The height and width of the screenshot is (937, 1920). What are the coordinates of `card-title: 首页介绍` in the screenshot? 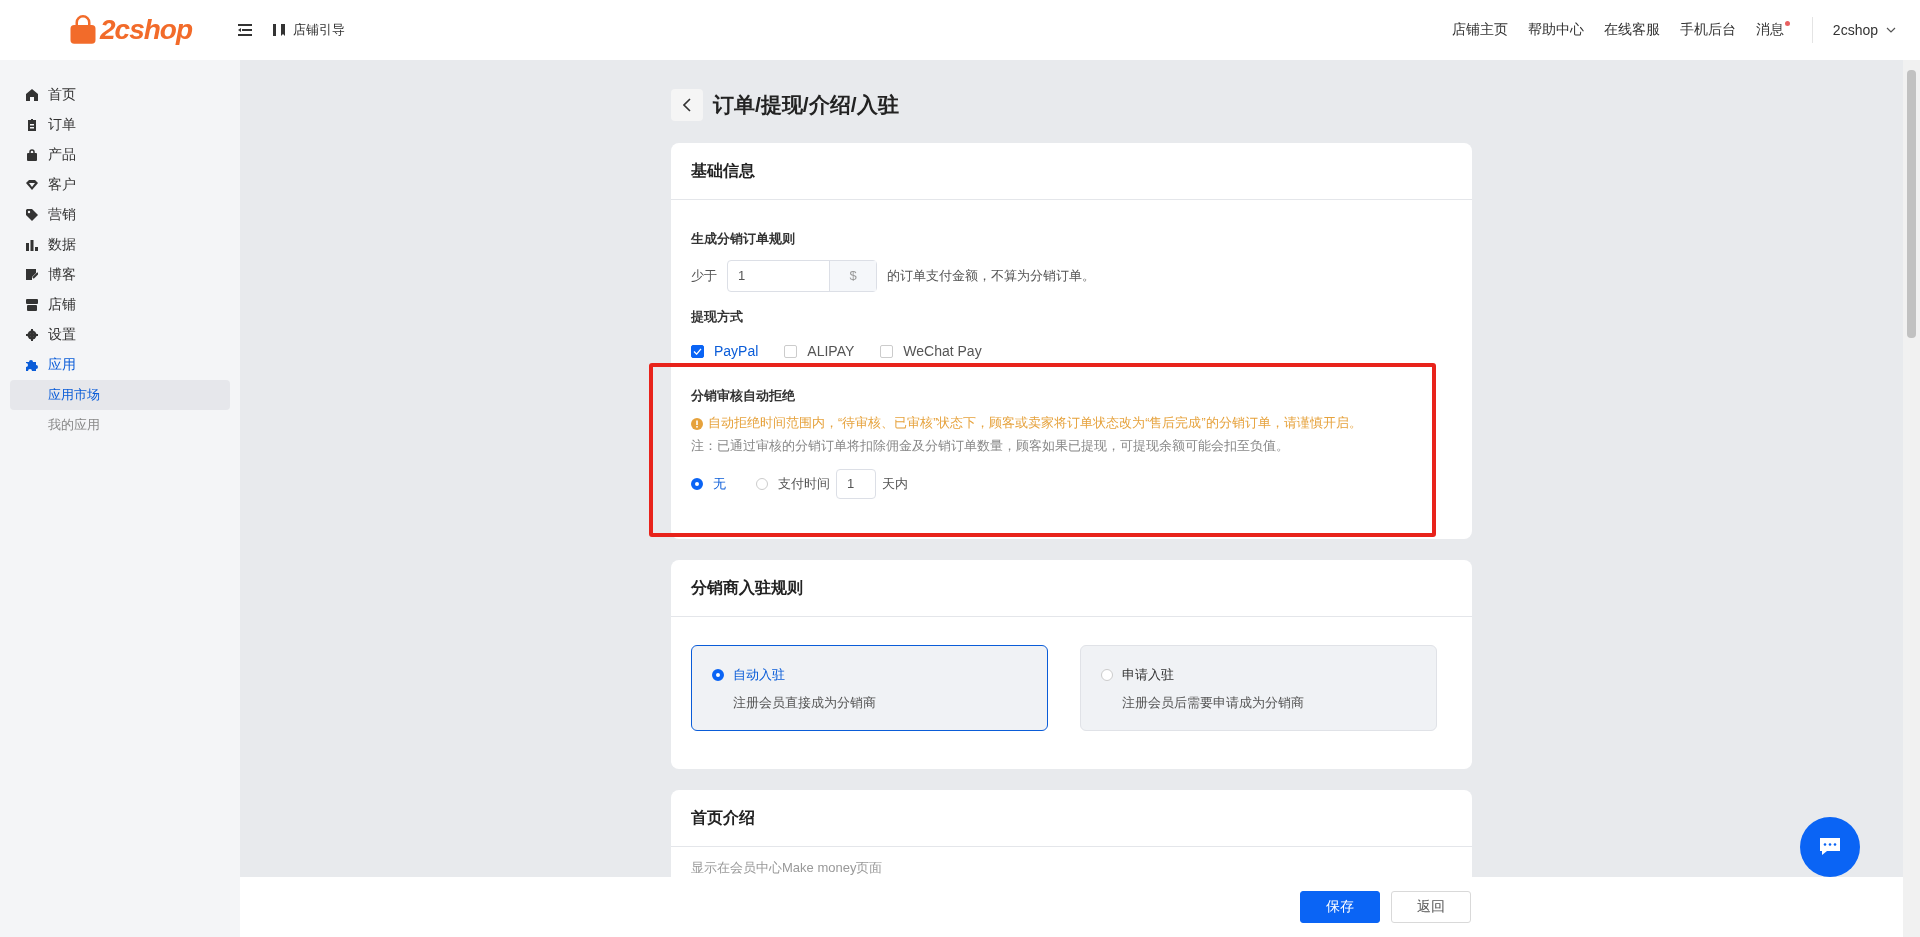 It's located at (1071, 818).